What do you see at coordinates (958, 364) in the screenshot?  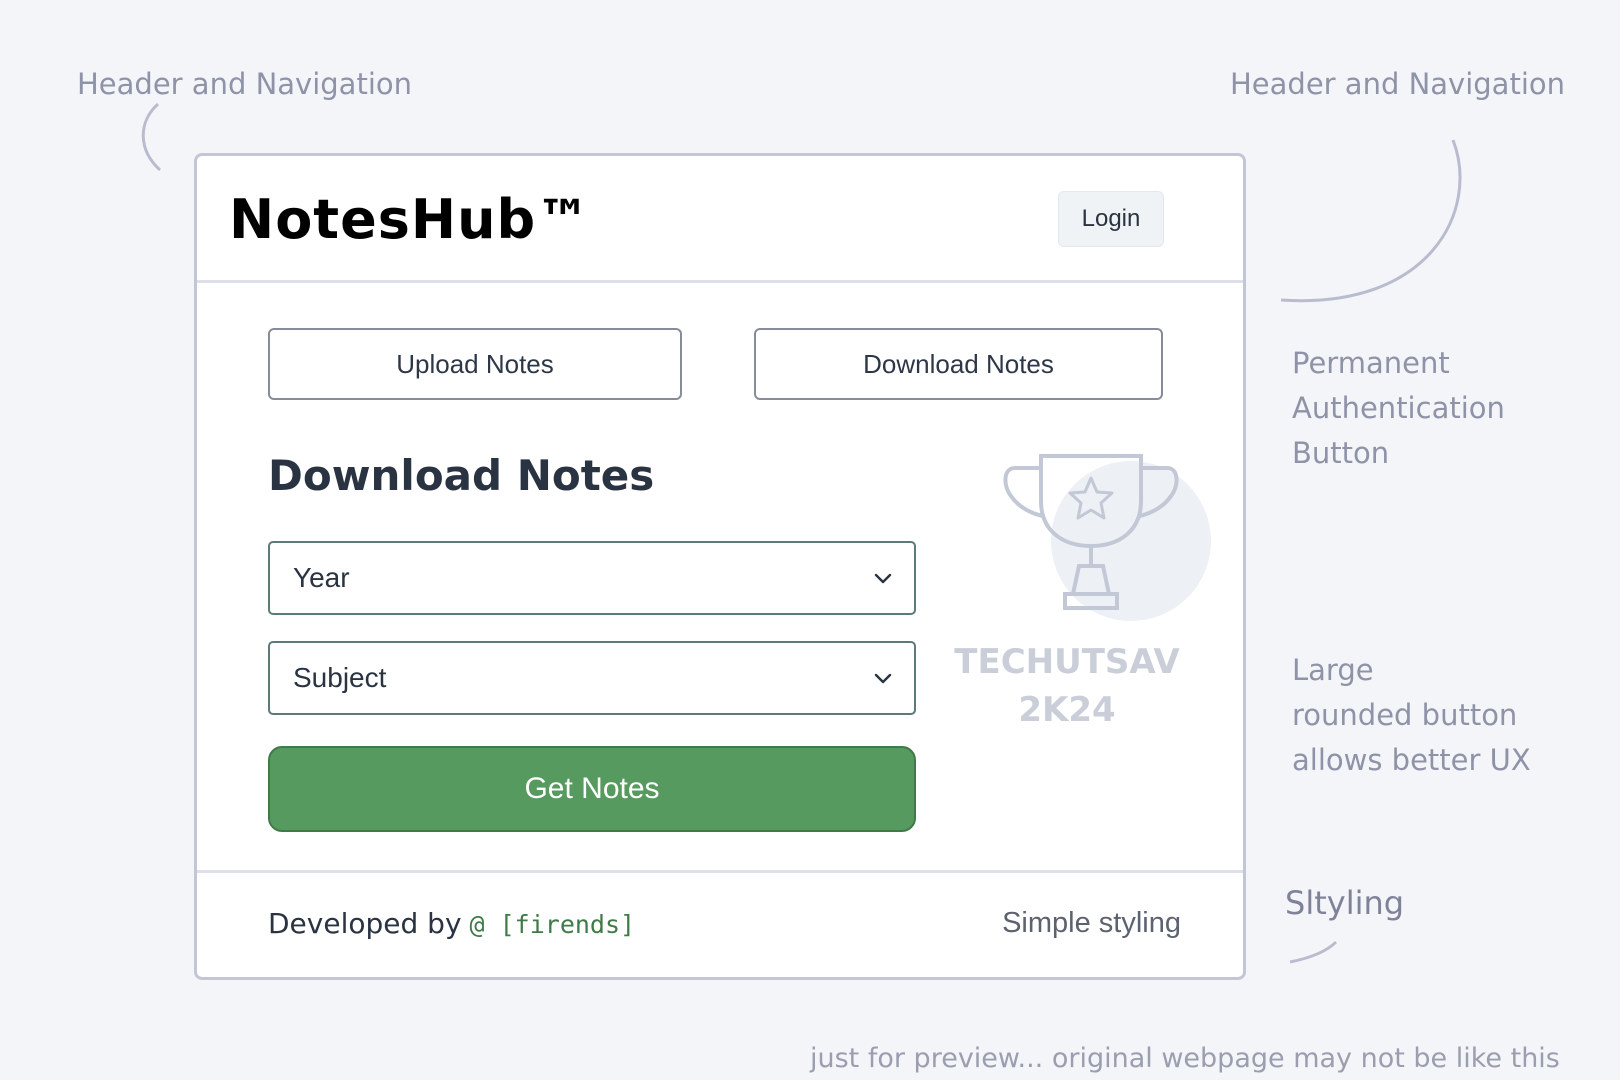 I see `download-notes-button: Download Notes` at bounding box center [958, 364].